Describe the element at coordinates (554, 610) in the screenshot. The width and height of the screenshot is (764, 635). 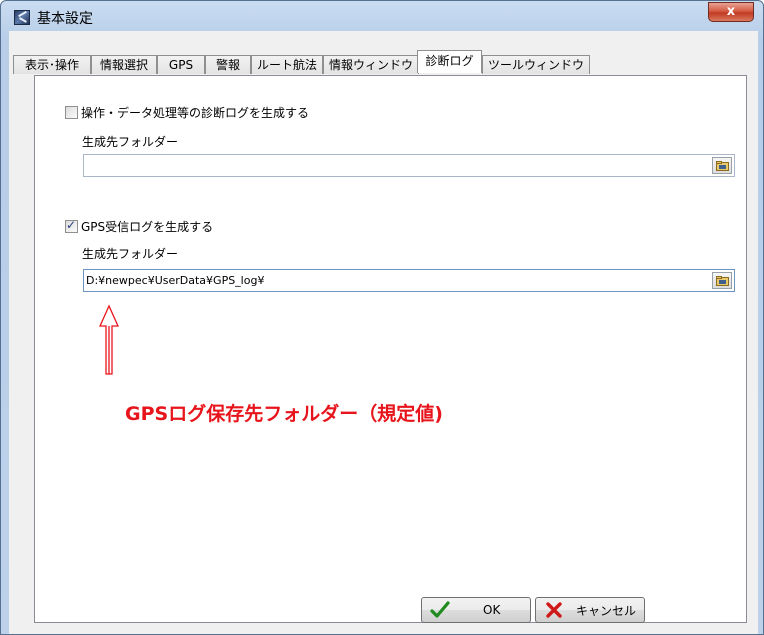
I see `cross-icon` at that location.